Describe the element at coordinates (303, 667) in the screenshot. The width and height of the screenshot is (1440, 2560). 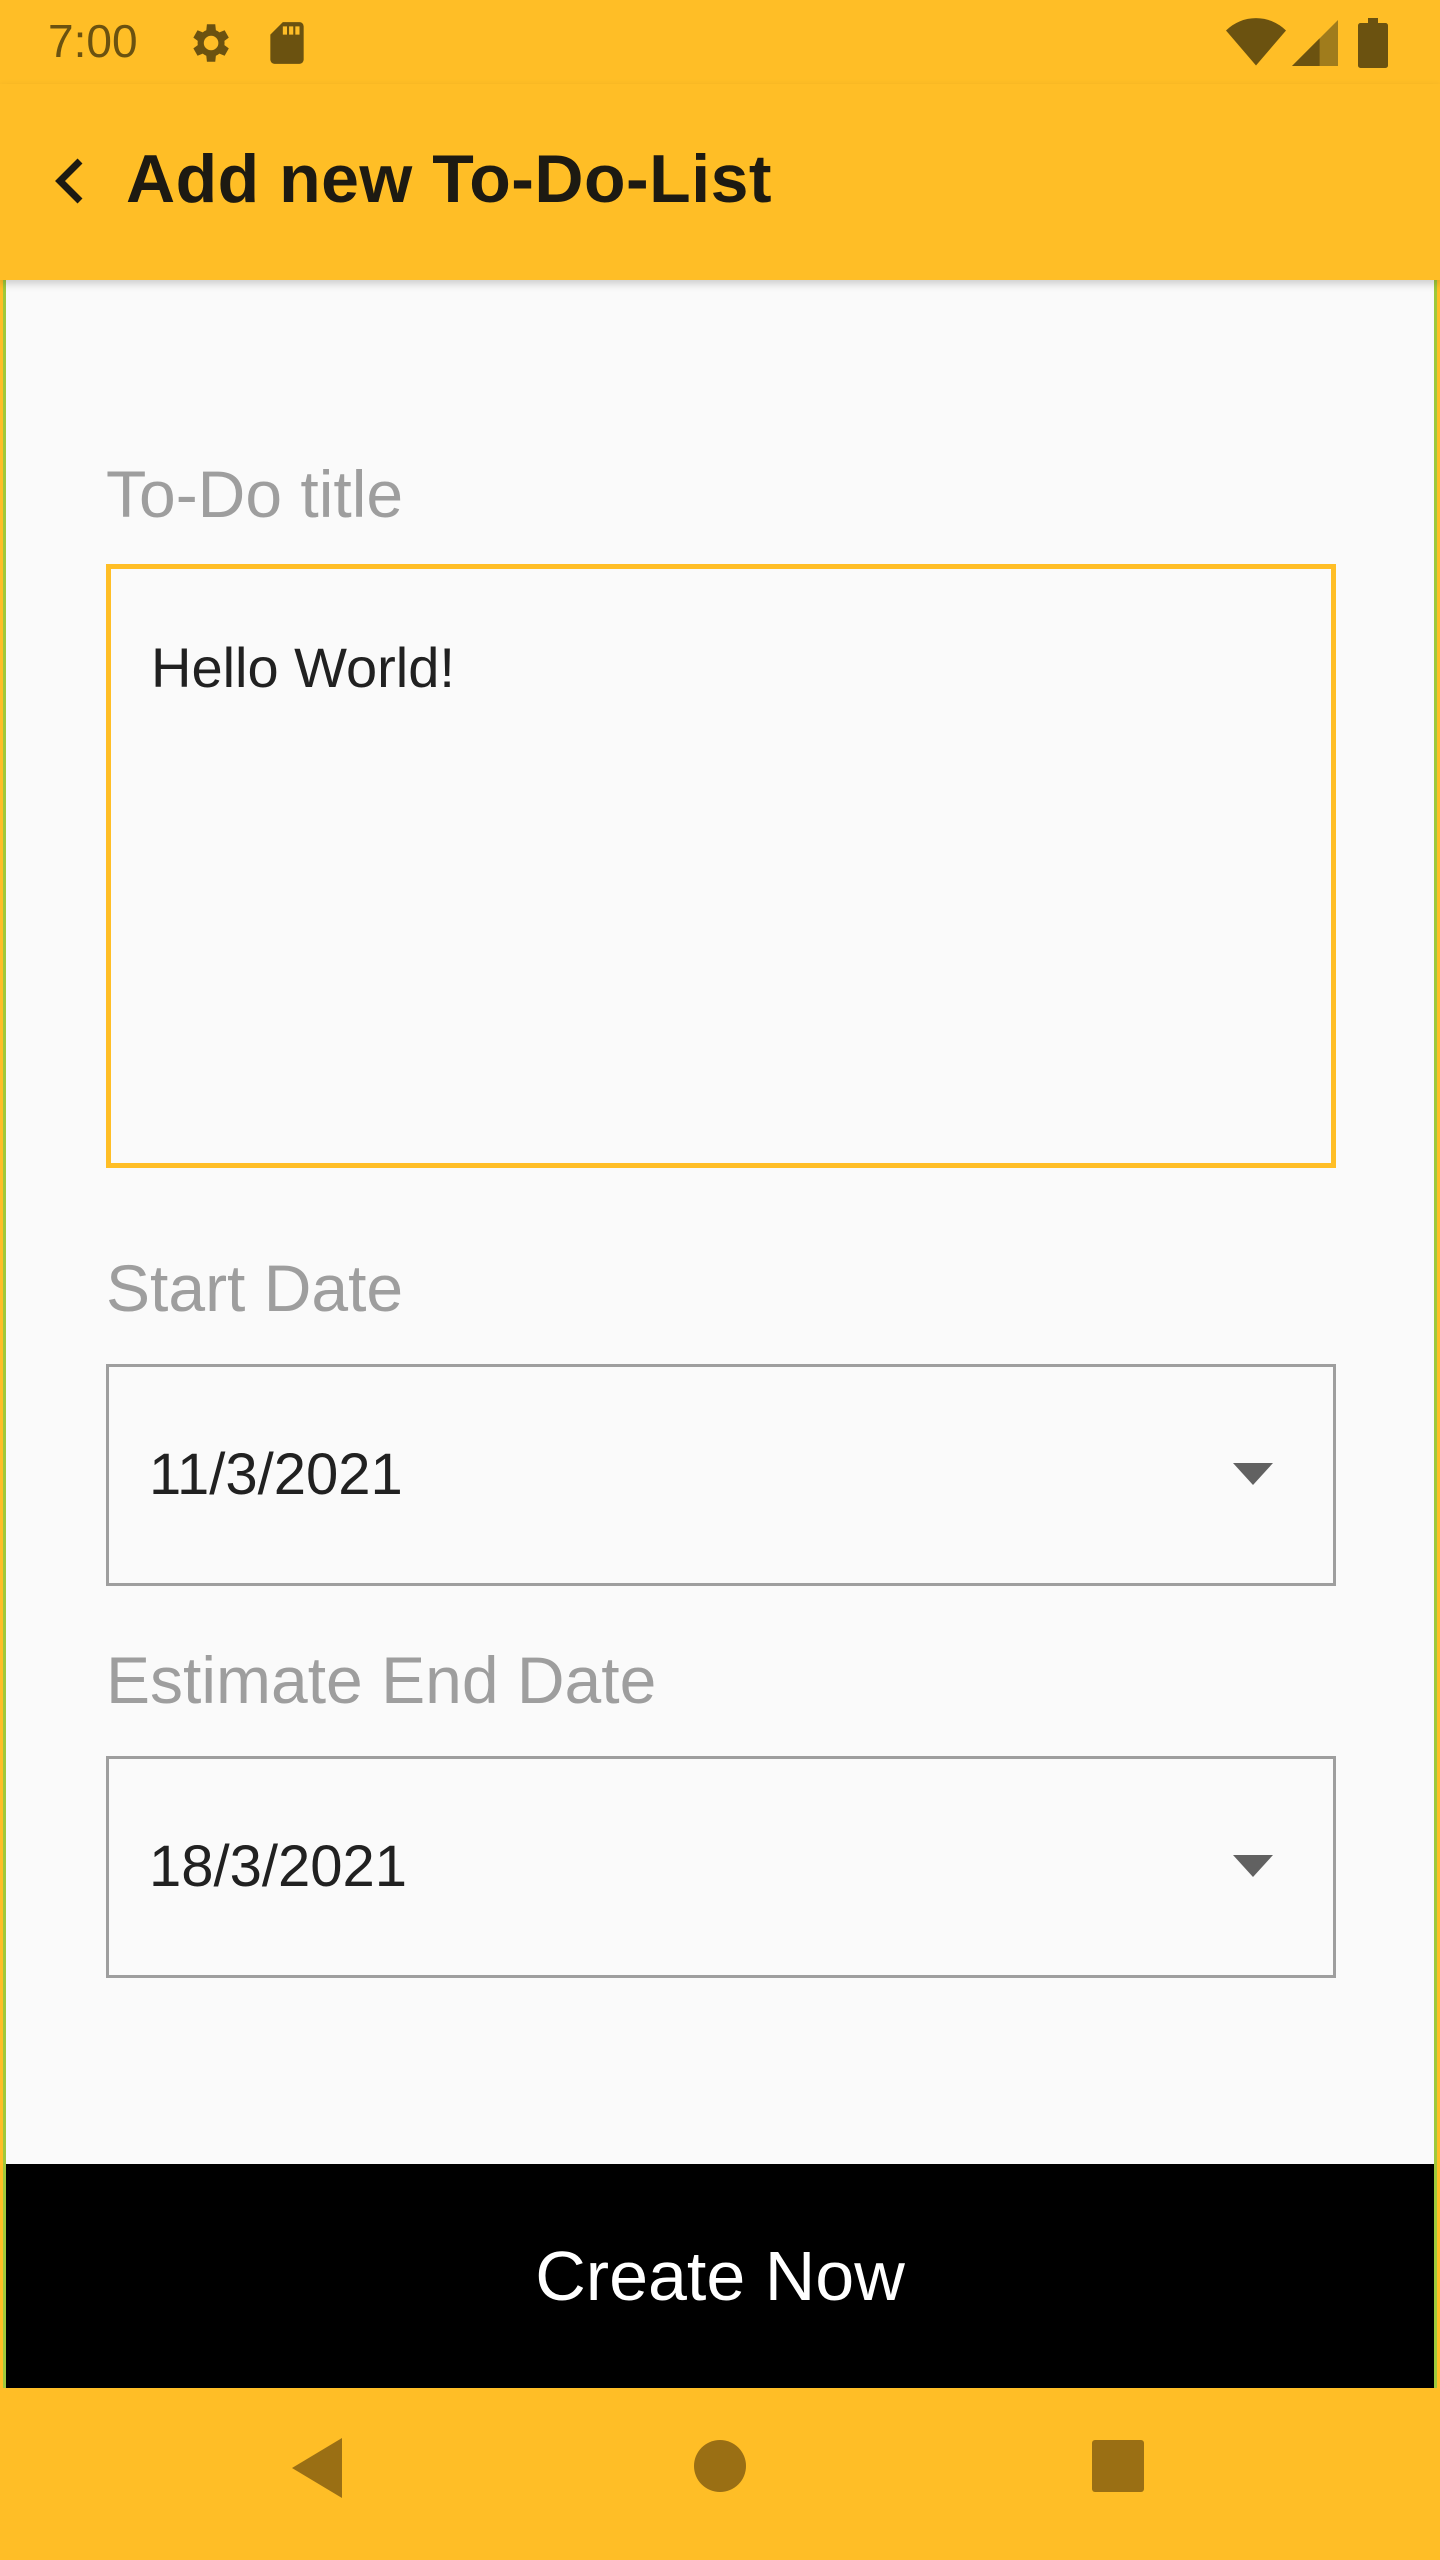
I see `todo-title-value: Hello World!` at that location.